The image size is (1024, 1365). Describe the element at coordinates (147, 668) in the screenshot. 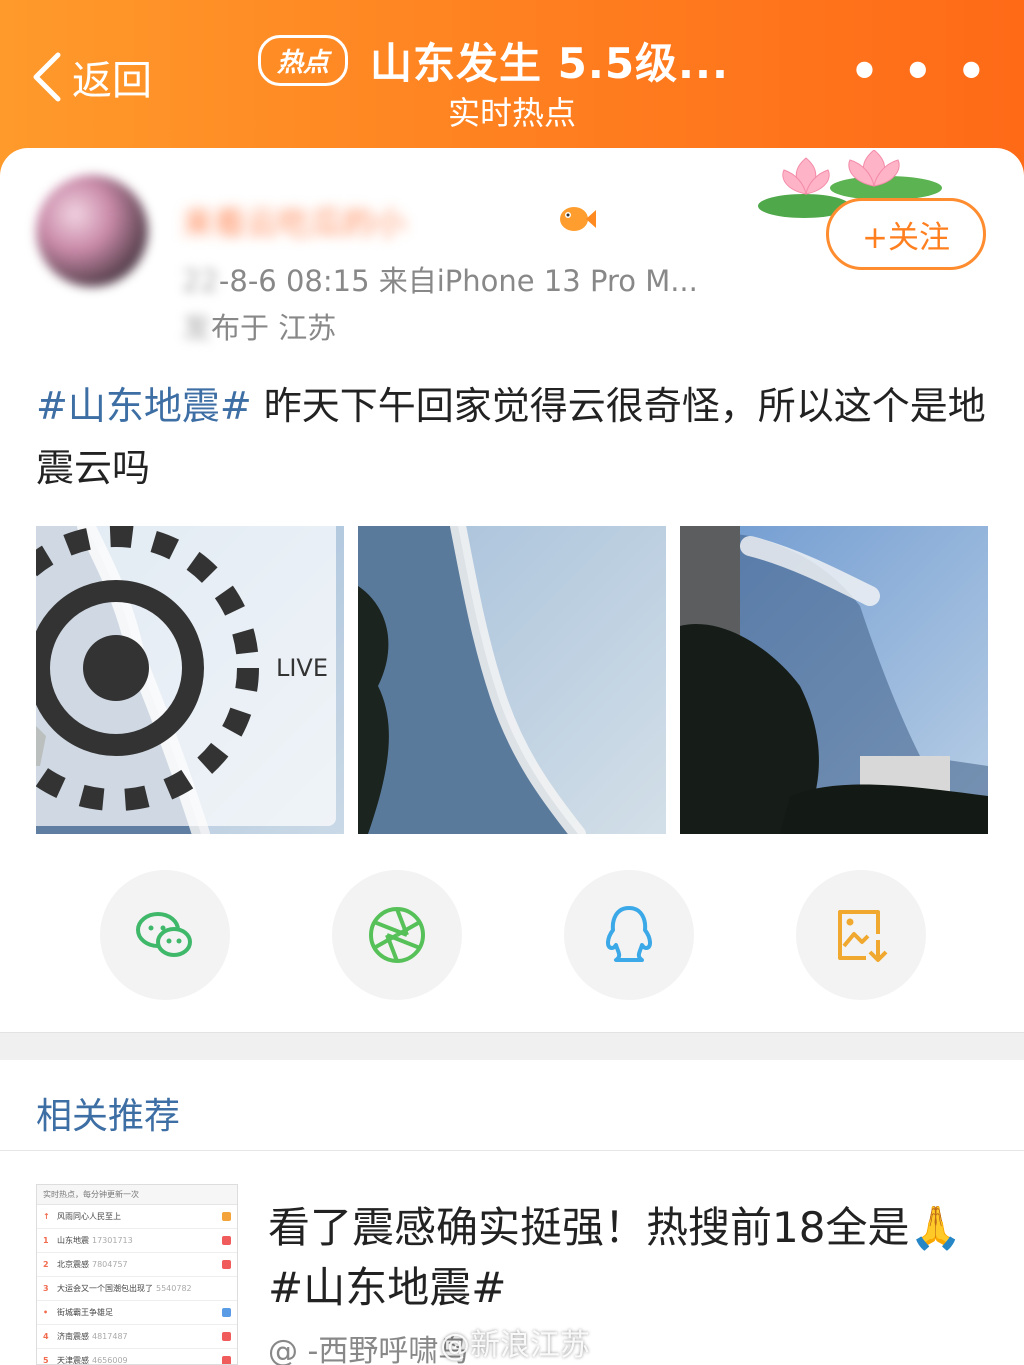

I see `live-photo-icon` at that location.